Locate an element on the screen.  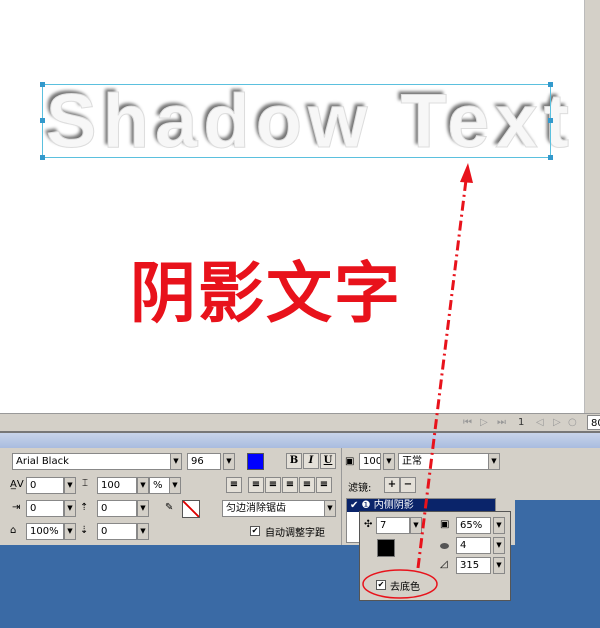
kerning-icon: A̲V is located at coordinates (17, 484).